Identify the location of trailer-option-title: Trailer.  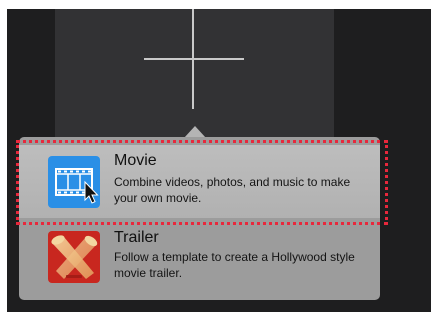
(136, 237).